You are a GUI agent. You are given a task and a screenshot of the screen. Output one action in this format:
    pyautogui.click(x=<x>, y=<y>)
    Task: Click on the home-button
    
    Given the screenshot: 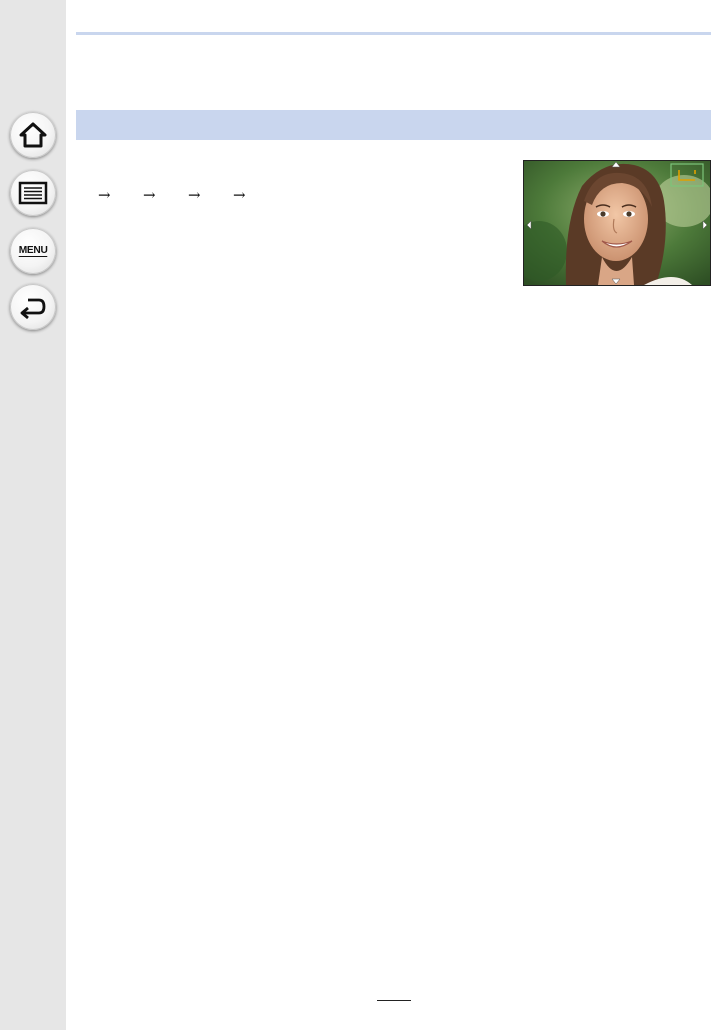 What is the action you would take?
    pyautogui.click(x=33, y=135)
    